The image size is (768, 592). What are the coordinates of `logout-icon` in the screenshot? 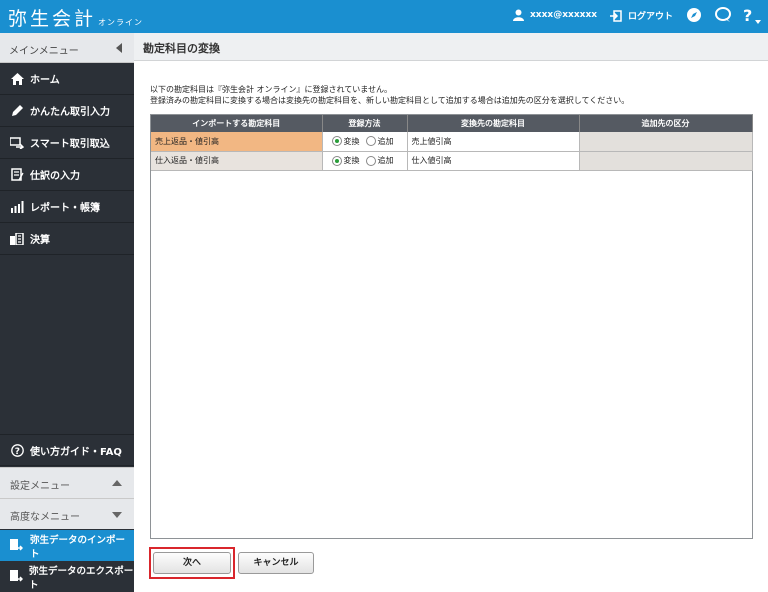 It's located at (616, 15).